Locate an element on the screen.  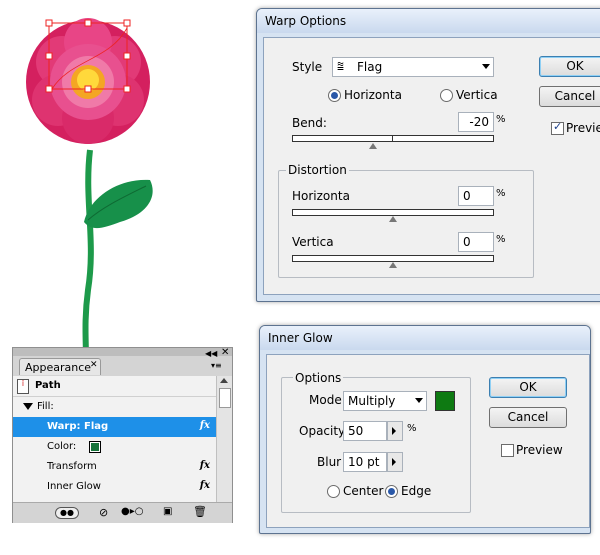
inner-glow-label: Inner Glow is located at coordinates (74, 486).